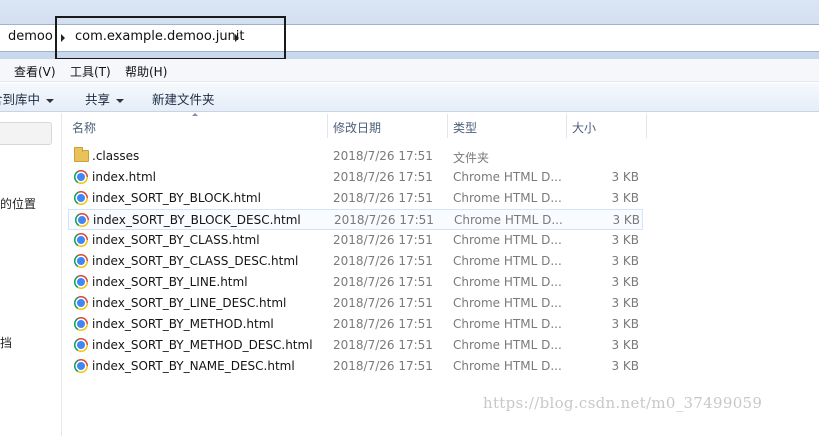  What do you see at coordinates (26, 133) in the screenshot?
I see `nav-favorites-item` at bounding box center [26, 133].